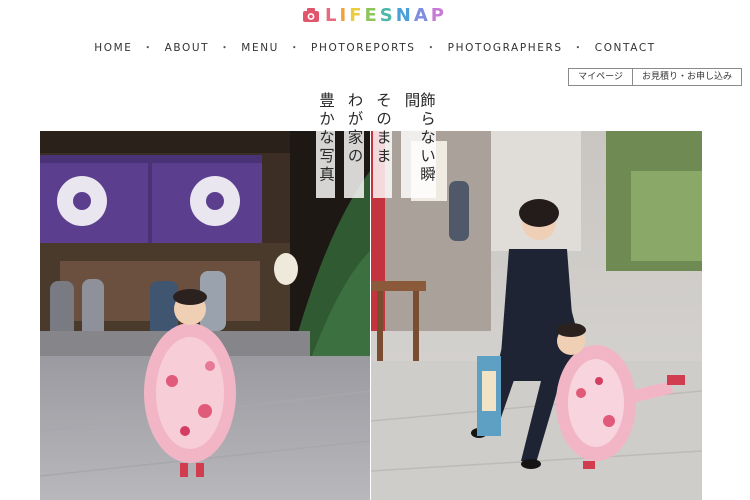 The height and width of the screenshot is (500, 750). I want to click on nav-item-about: ABOUT, so click(187, 48).